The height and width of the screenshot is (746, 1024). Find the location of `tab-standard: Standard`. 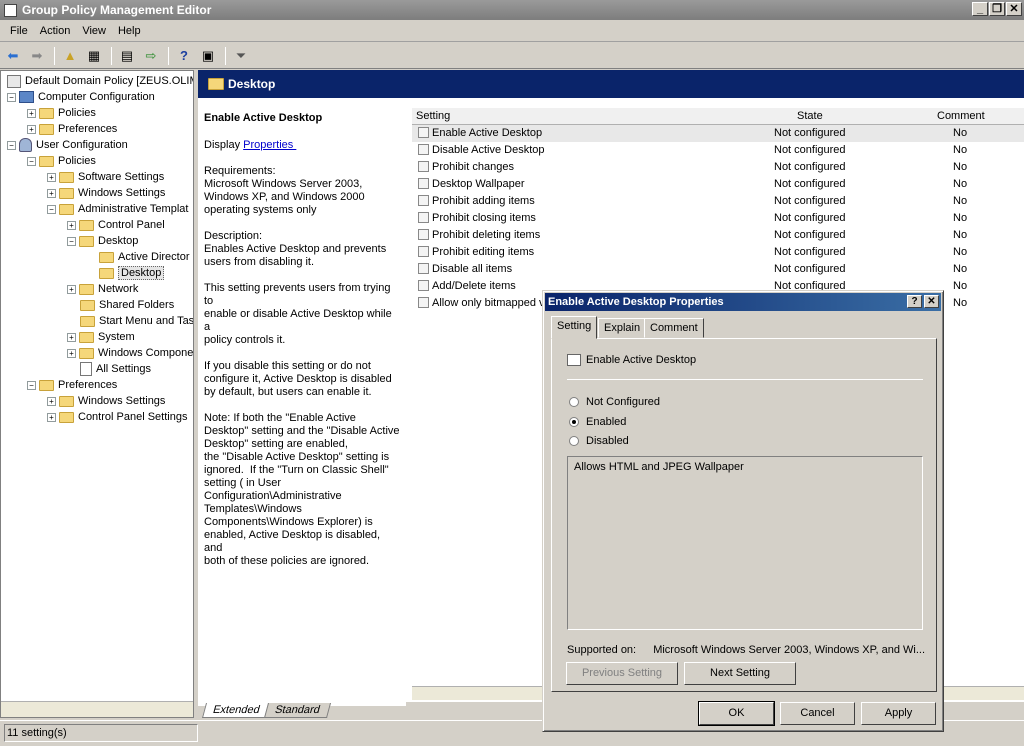

tab-standard: Standard is located at coordinates (297, 710).